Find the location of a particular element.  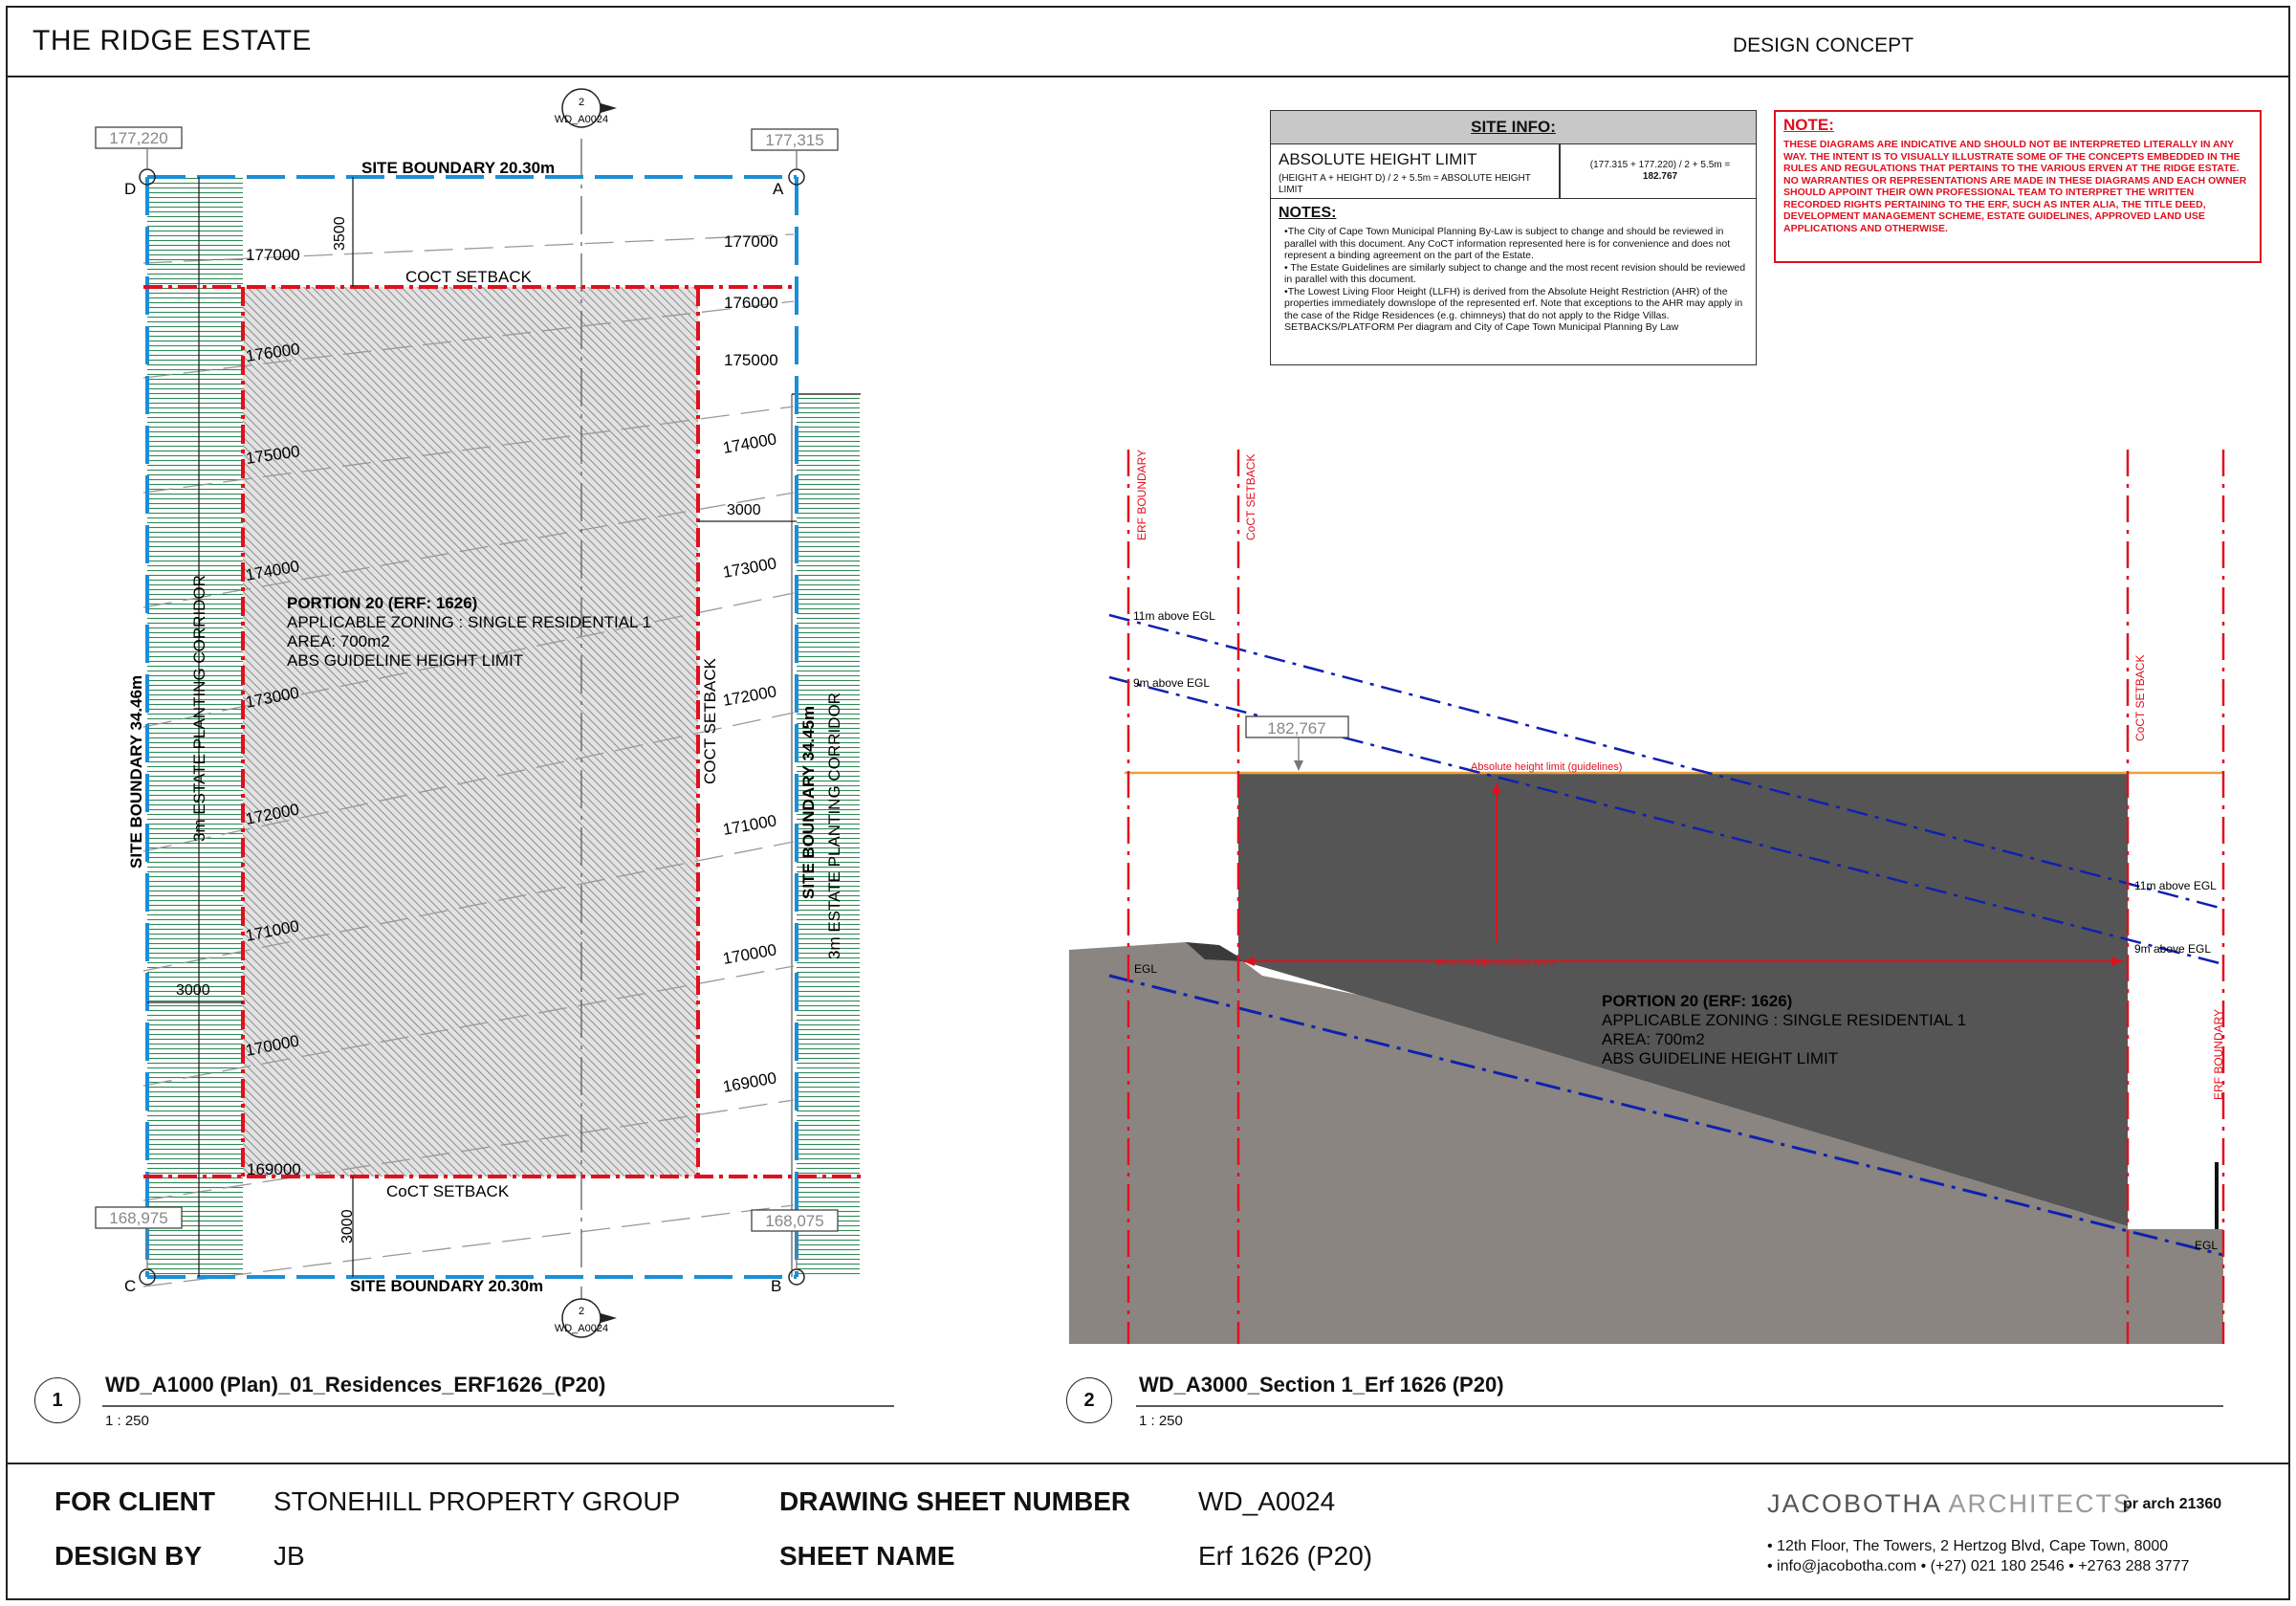

sheet-name-value: Erf 1626 (P20) is located at coordinates (1285, 1556).